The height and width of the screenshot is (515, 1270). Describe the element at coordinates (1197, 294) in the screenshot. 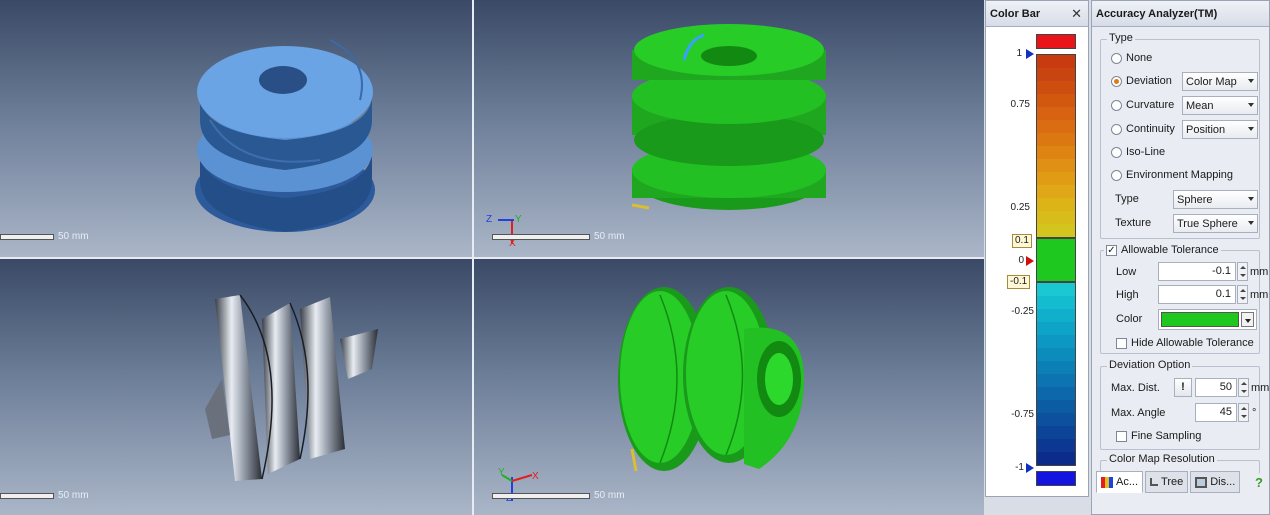

I see `tolerance-high-input: 0.1` at that location.